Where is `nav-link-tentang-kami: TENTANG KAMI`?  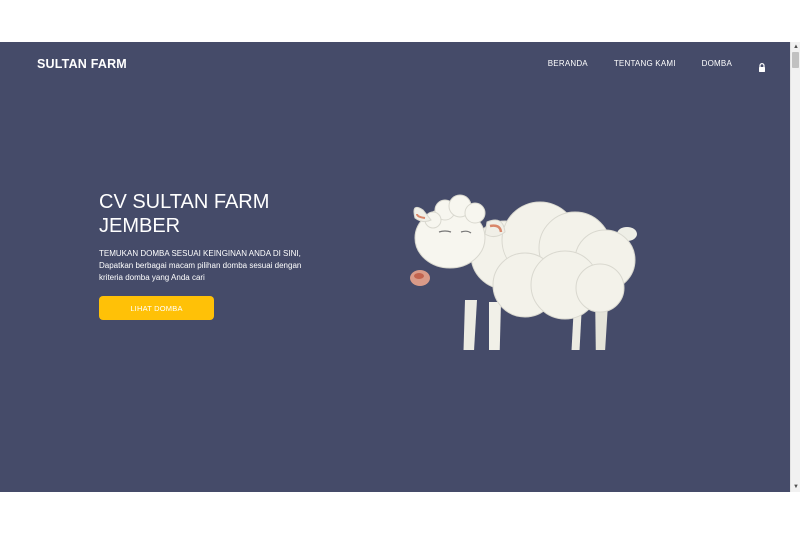 nav-link-tentang-kami: TENTANG KAMI is located at coordinates (645, 63).